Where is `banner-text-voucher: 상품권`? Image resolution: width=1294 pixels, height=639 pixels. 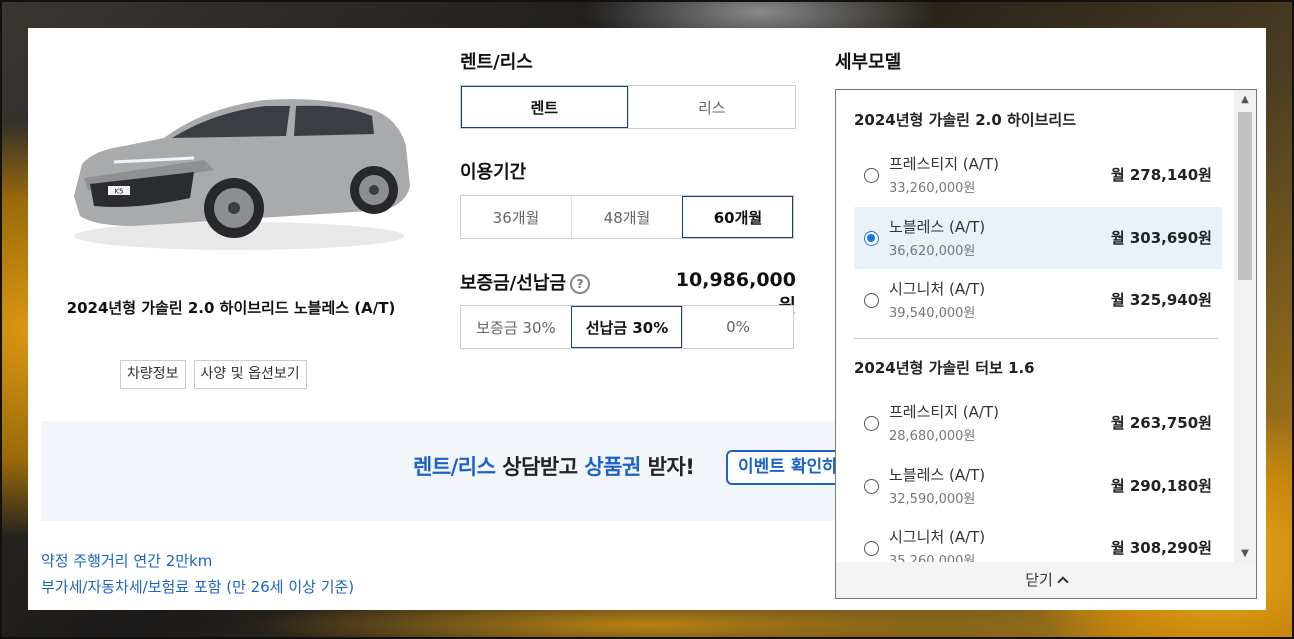 banner-text-voucher: 상품권 is located at coordinates (612, 467).